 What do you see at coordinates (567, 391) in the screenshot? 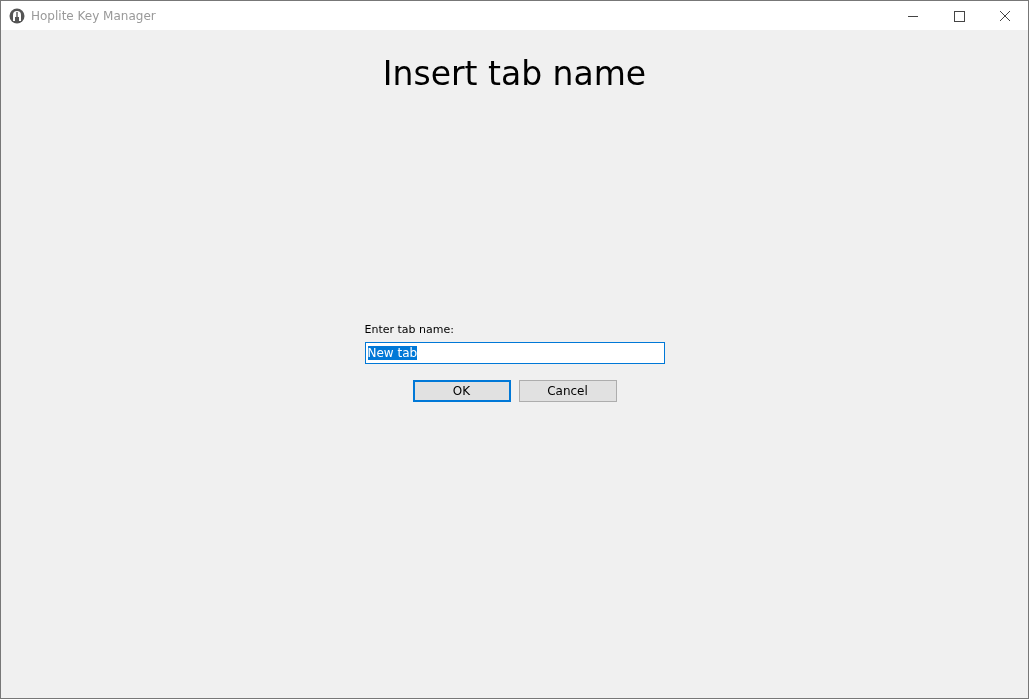
I see `dialog-button: Cancel` at bounding box center [567, 391].